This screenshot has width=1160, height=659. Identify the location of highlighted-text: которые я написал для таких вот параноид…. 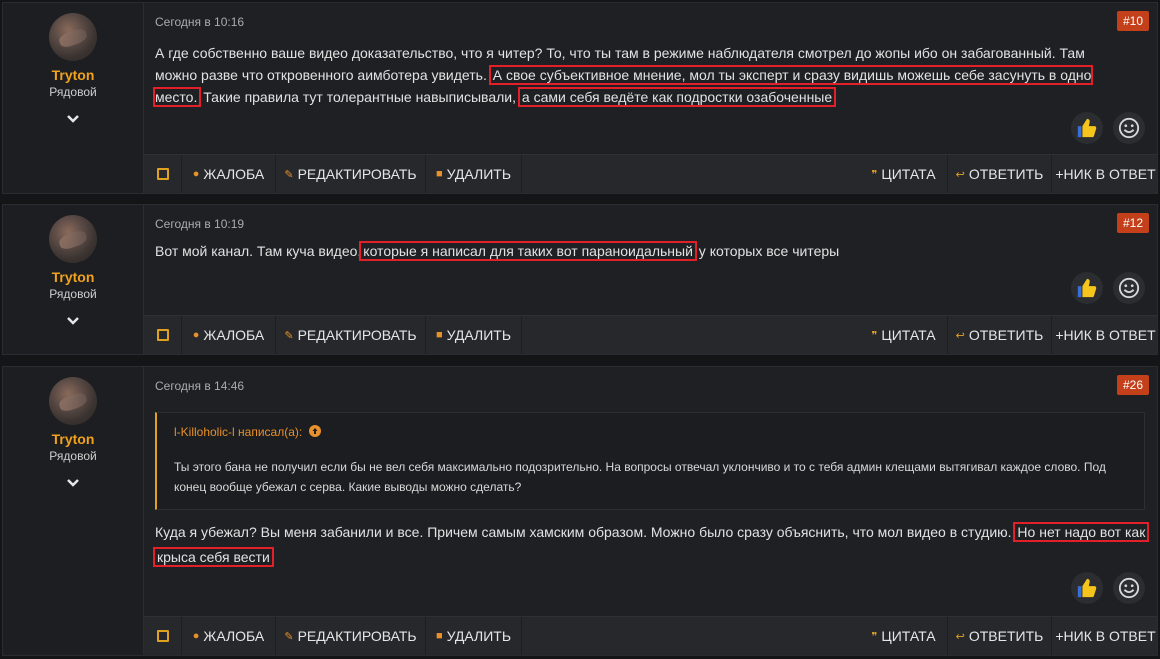
(528, 251).